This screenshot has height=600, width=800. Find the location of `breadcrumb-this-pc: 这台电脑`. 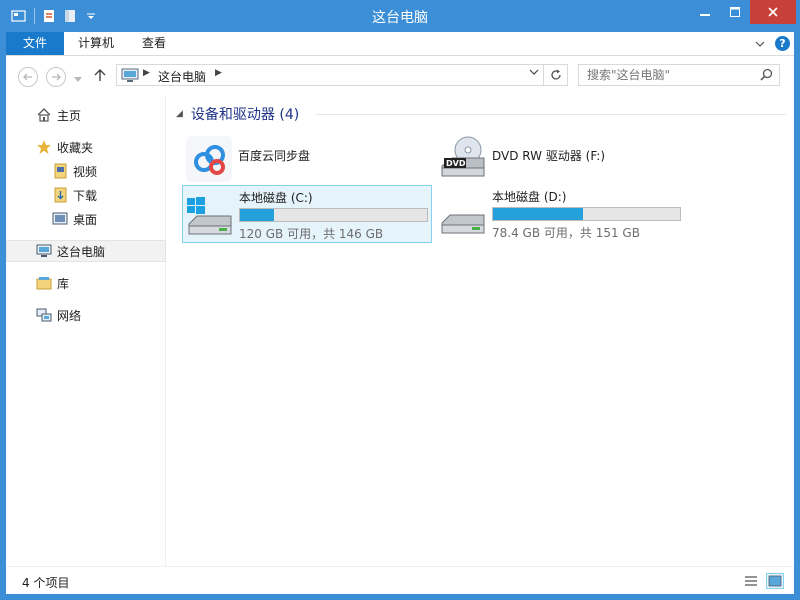

breadcrumb-this-pc: 这台电脑 is located at coordinates (182, 76).